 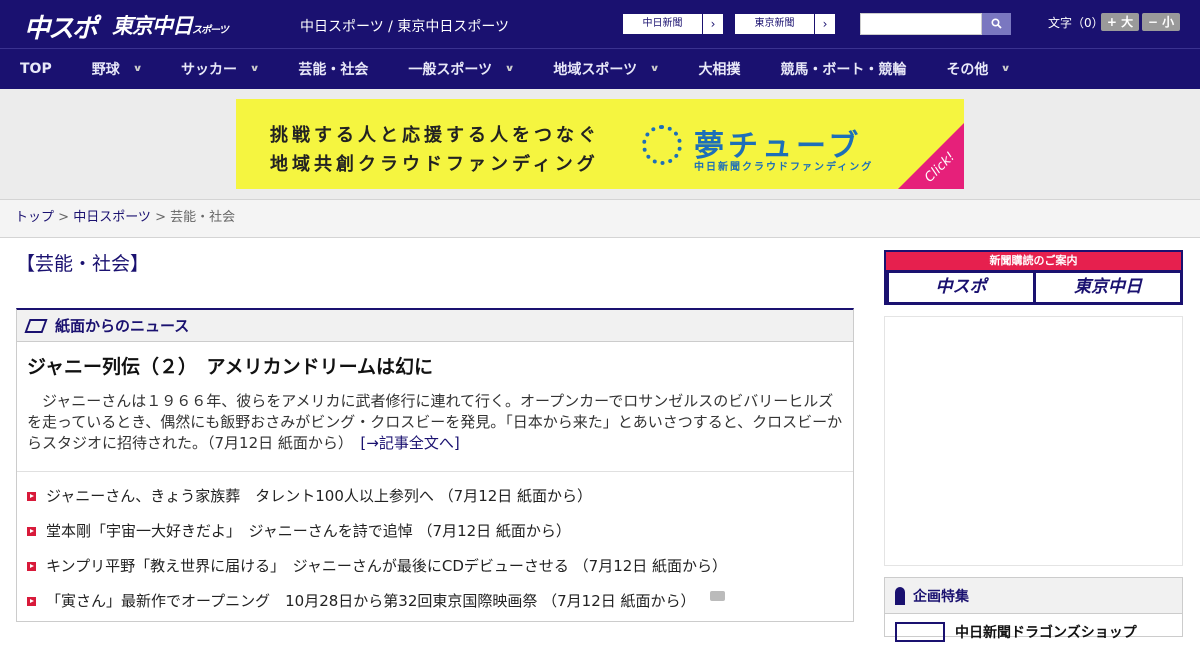 I want to click on nav-item: 芸能・社会, so click(x=333, y=69).